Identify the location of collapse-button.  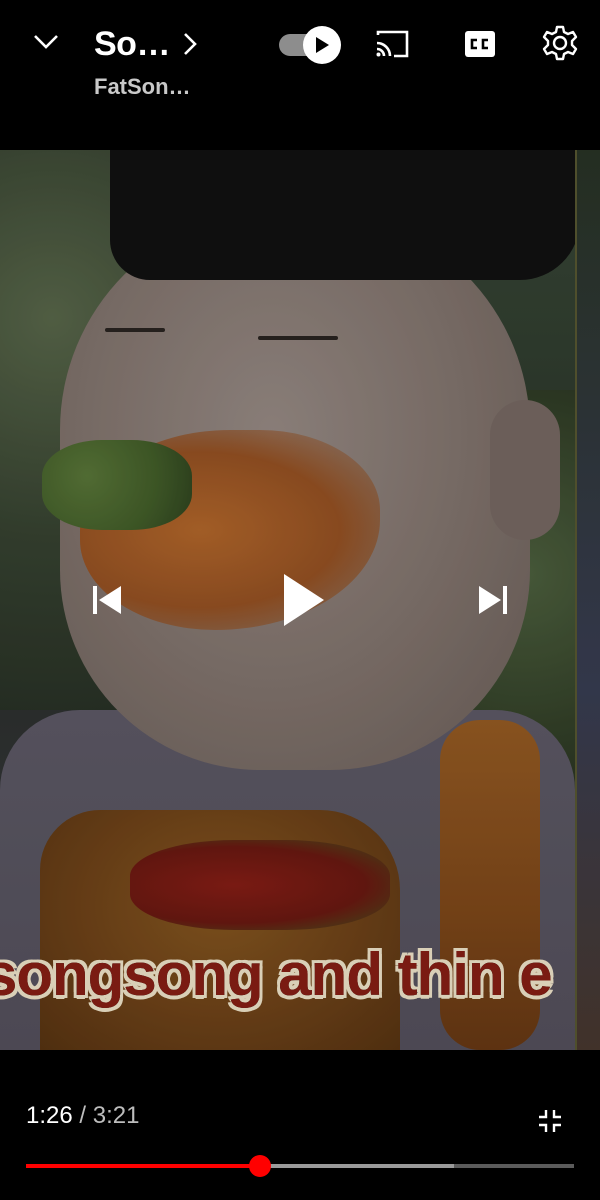
(46, 42).